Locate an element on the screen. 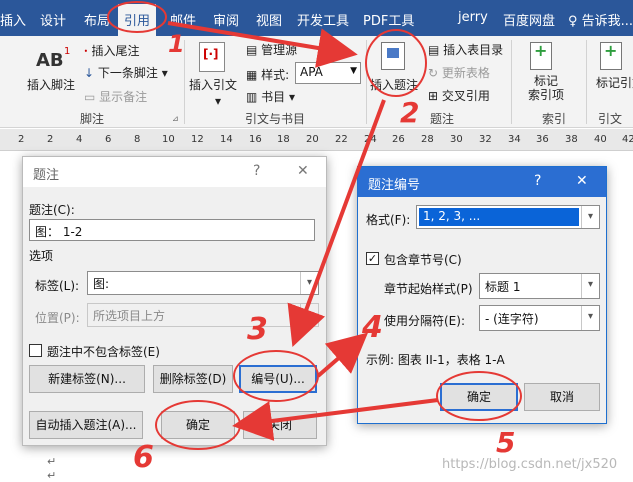  circle-numbering-button is located at coordinates (276, 376).